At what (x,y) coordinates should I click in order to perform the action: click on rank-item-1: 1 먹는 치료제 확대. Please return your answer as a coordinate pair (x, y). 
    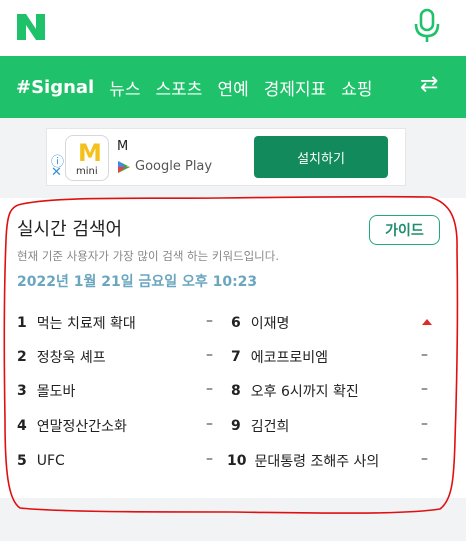
    Looking at the image, I should click on (76, 323).